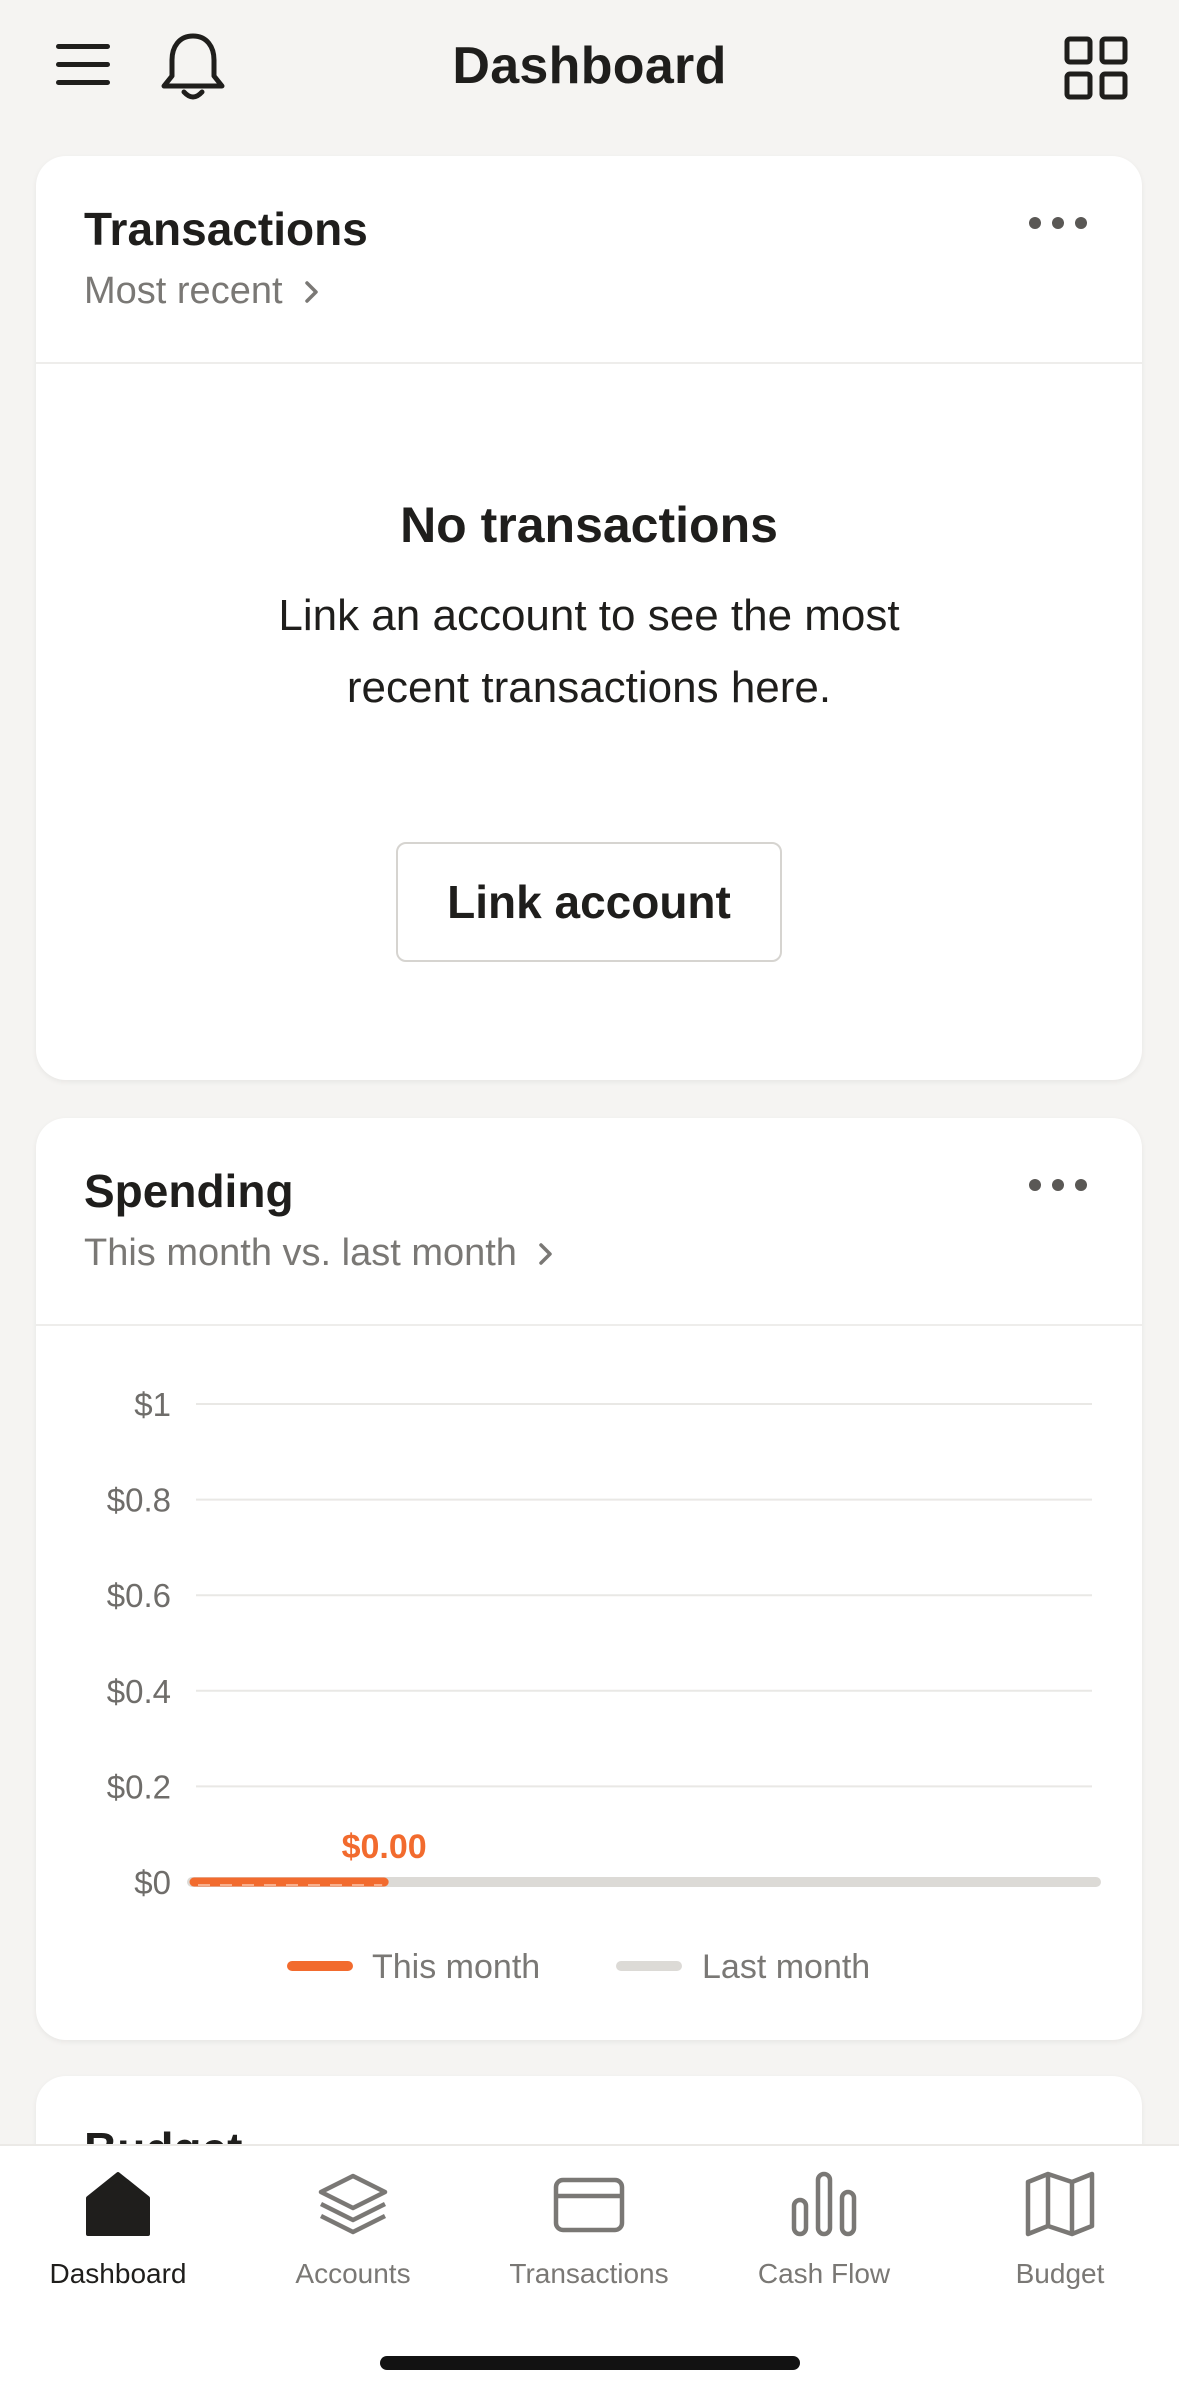 The height and width of the screenshot is (2396, 1179). I want to click on current-value-label: $0.00, so click(384, 1847).